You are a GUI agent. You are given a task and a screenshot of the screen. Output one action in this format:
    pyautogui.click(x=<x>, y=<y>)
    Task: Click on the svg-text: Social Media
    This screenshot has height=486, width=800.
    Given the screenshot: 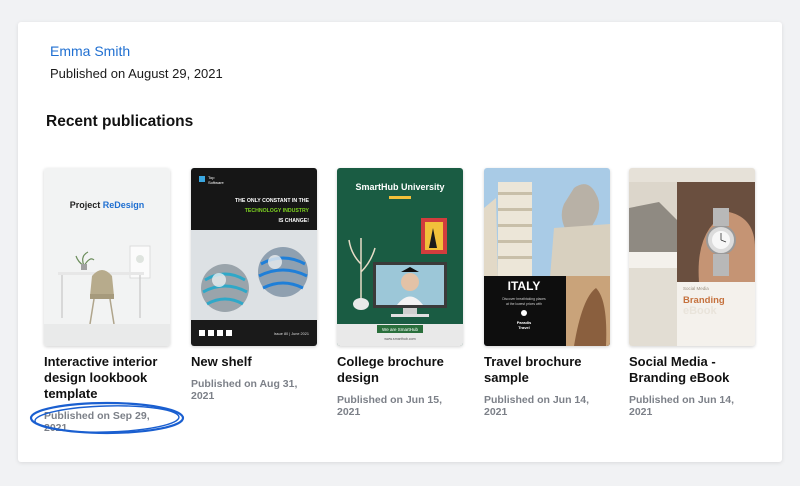 What is the action you would take?
    pyautogui.click(x=696, y=288)
    